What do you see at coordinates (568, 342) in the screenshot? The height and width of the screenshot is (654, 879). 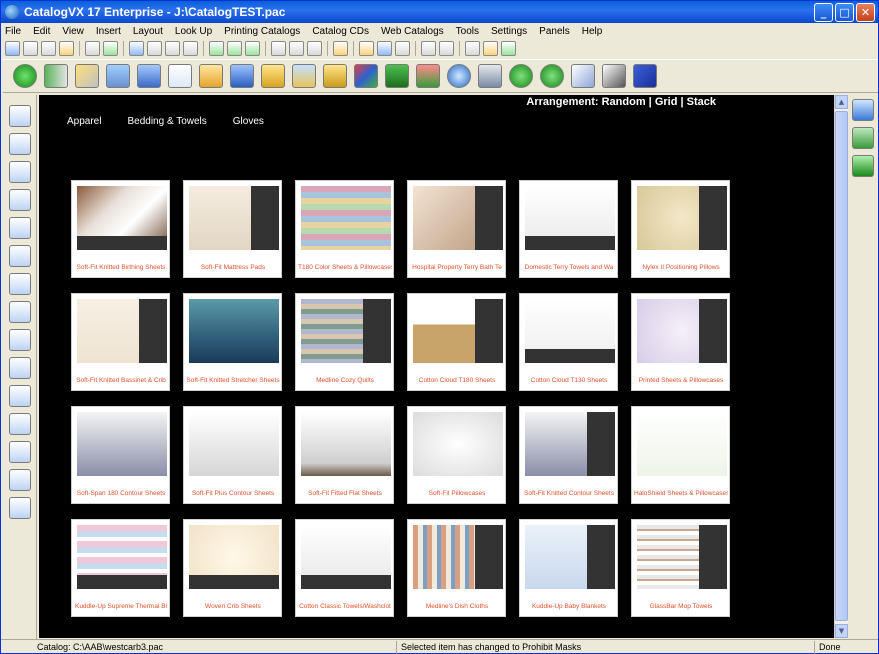 I see `product-card: Cotton Cloud T130 Sheets` at bounding box center [568, 342].